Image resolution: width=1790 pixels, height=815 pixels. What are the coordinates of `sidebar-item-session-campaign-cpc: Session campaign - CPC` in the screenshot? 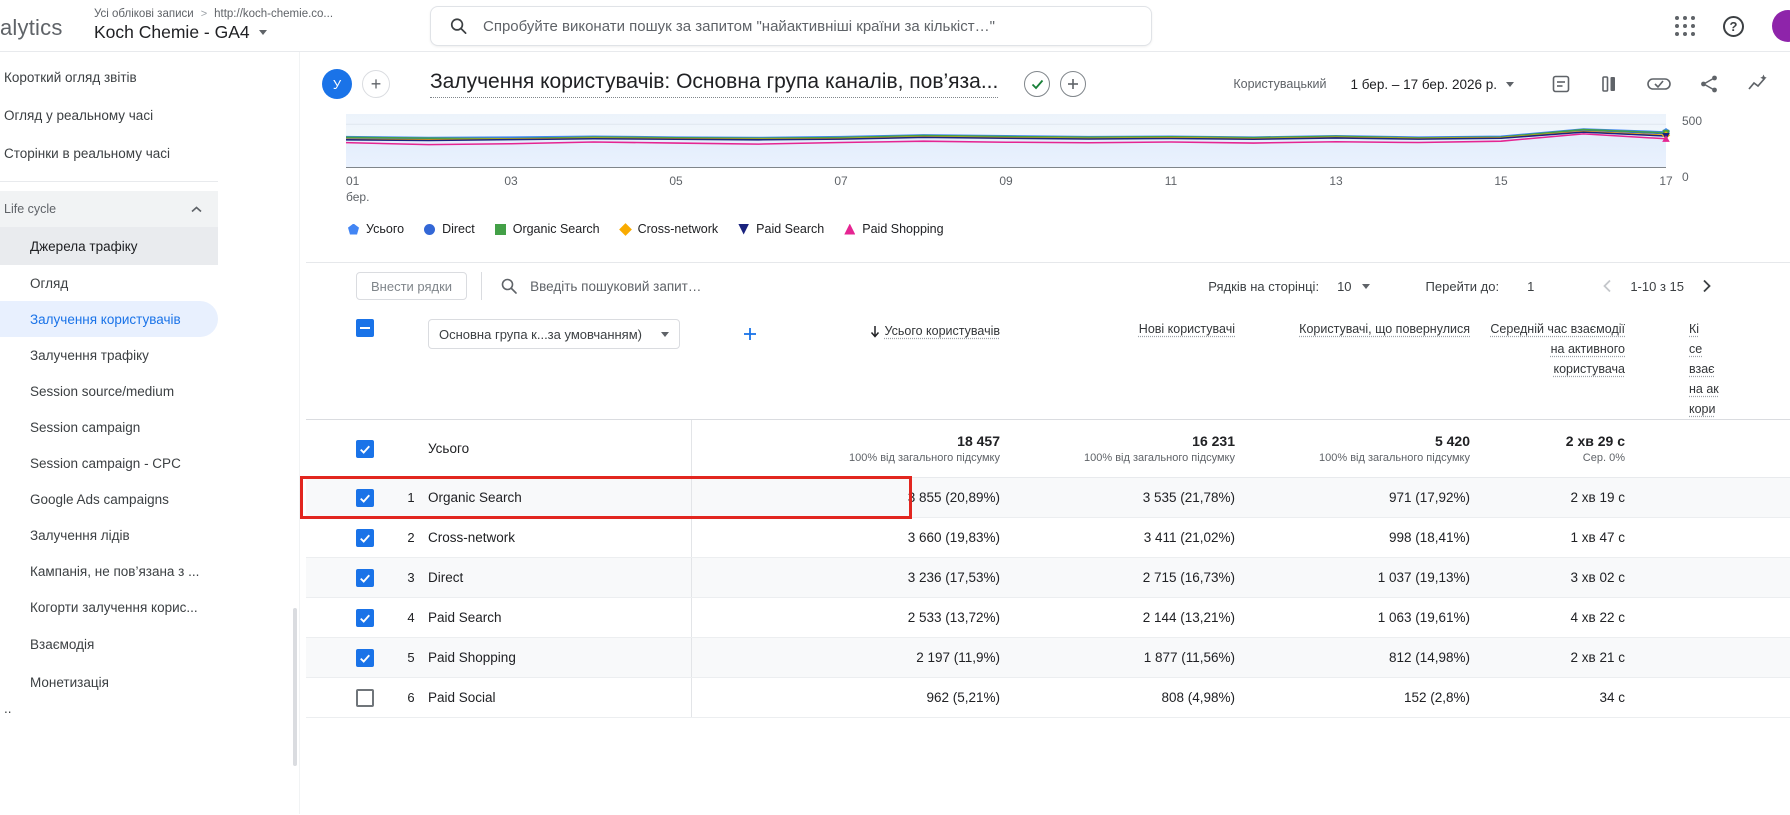 It's located at (109, 463).